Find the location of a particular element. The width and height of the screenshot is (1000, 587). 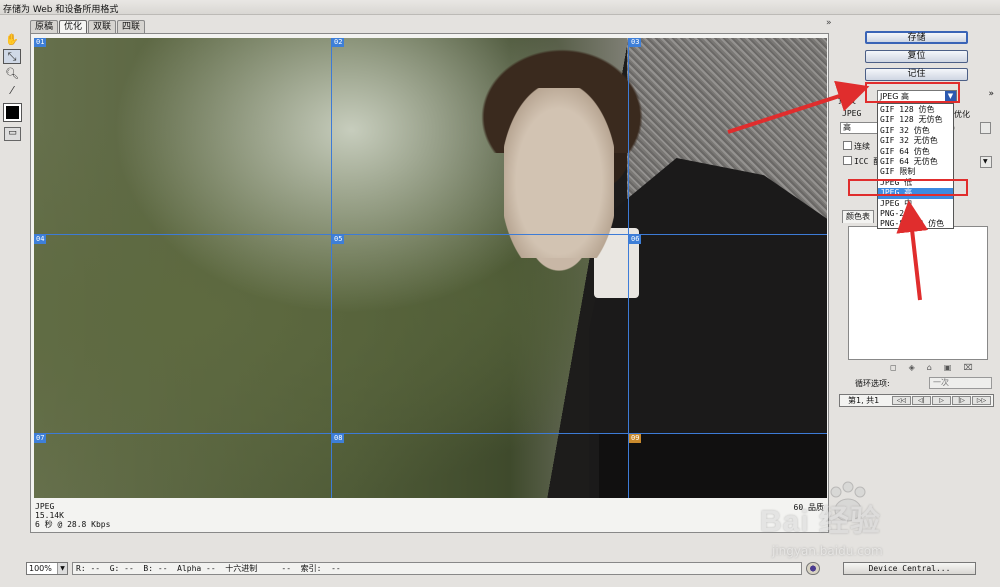

window-title: 存储为 Web 和设备所用格式 is located at coordinates (500, 7).